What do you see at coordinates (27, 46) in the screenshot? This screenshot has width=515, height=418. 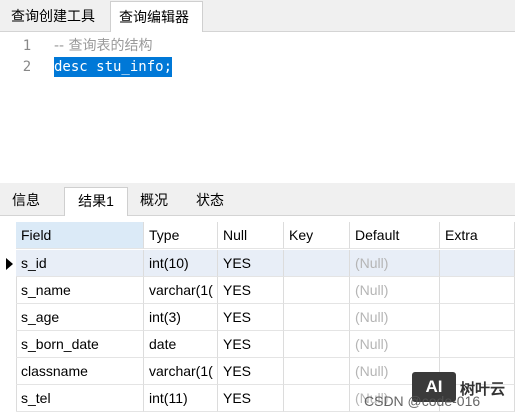 I see `line-number: 1` at bounding box center [27, 46].